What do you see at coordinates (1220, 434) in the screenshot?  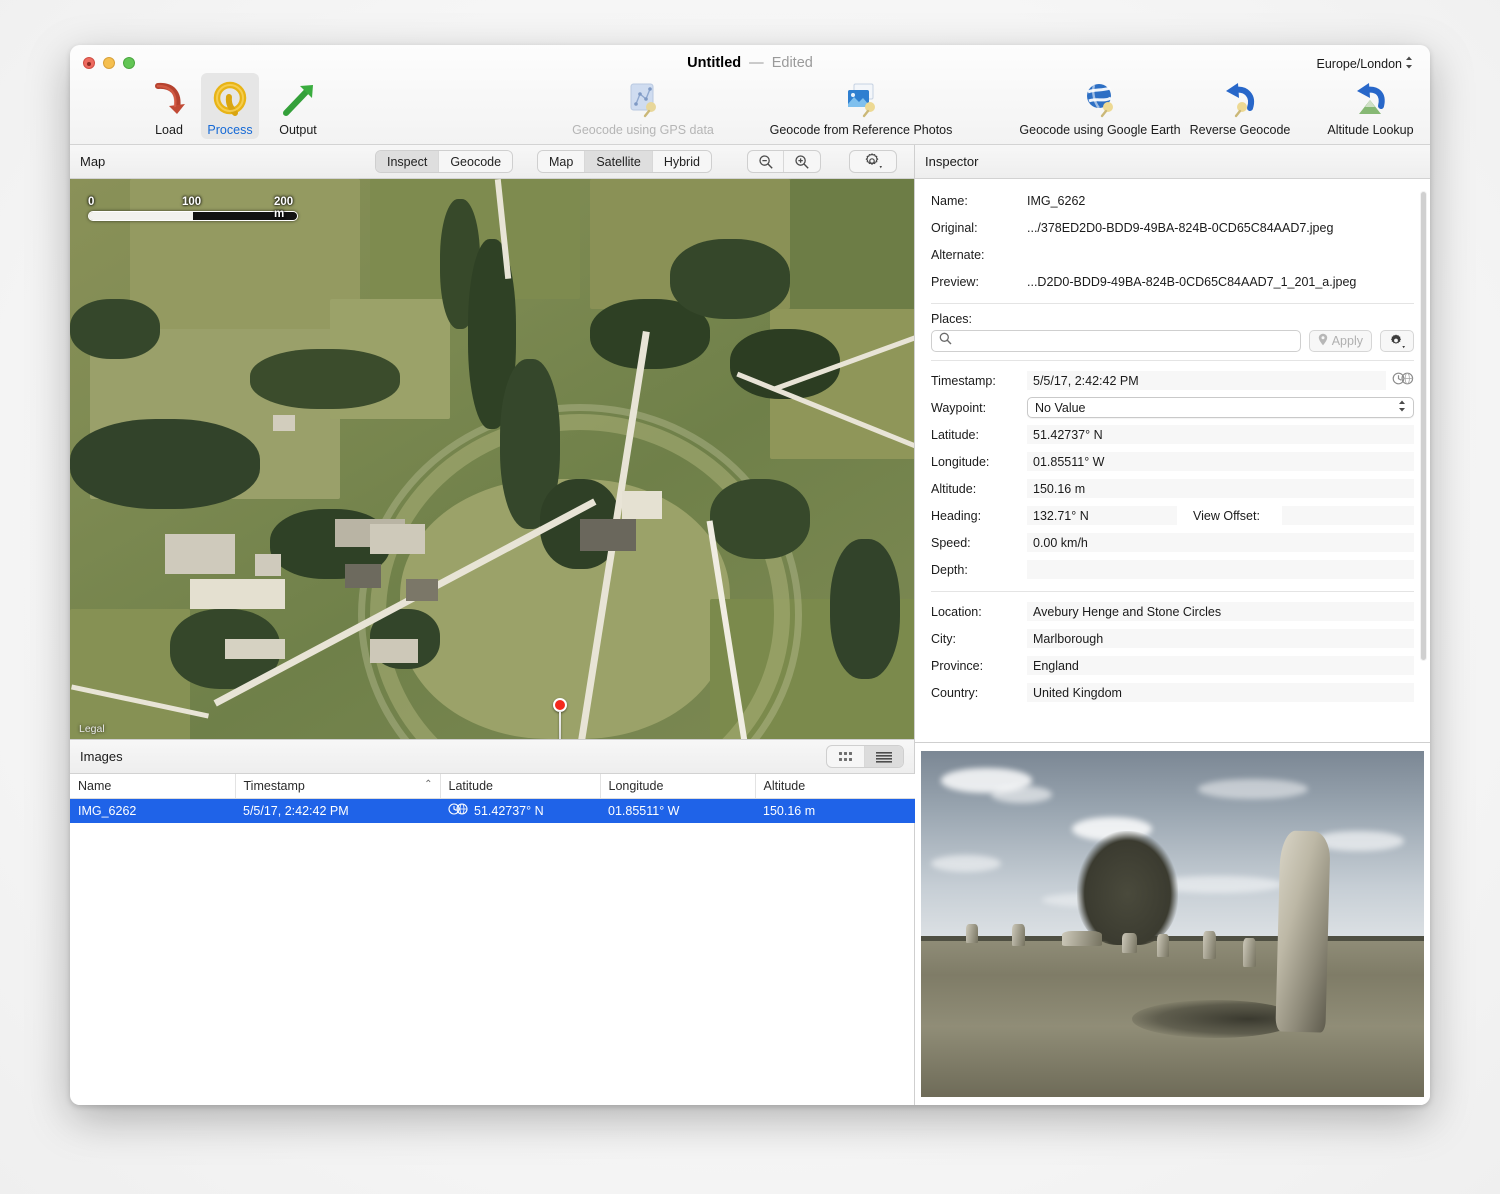 I see `latitude-field: 51.42737° N` at bounding box center [1220, 434].